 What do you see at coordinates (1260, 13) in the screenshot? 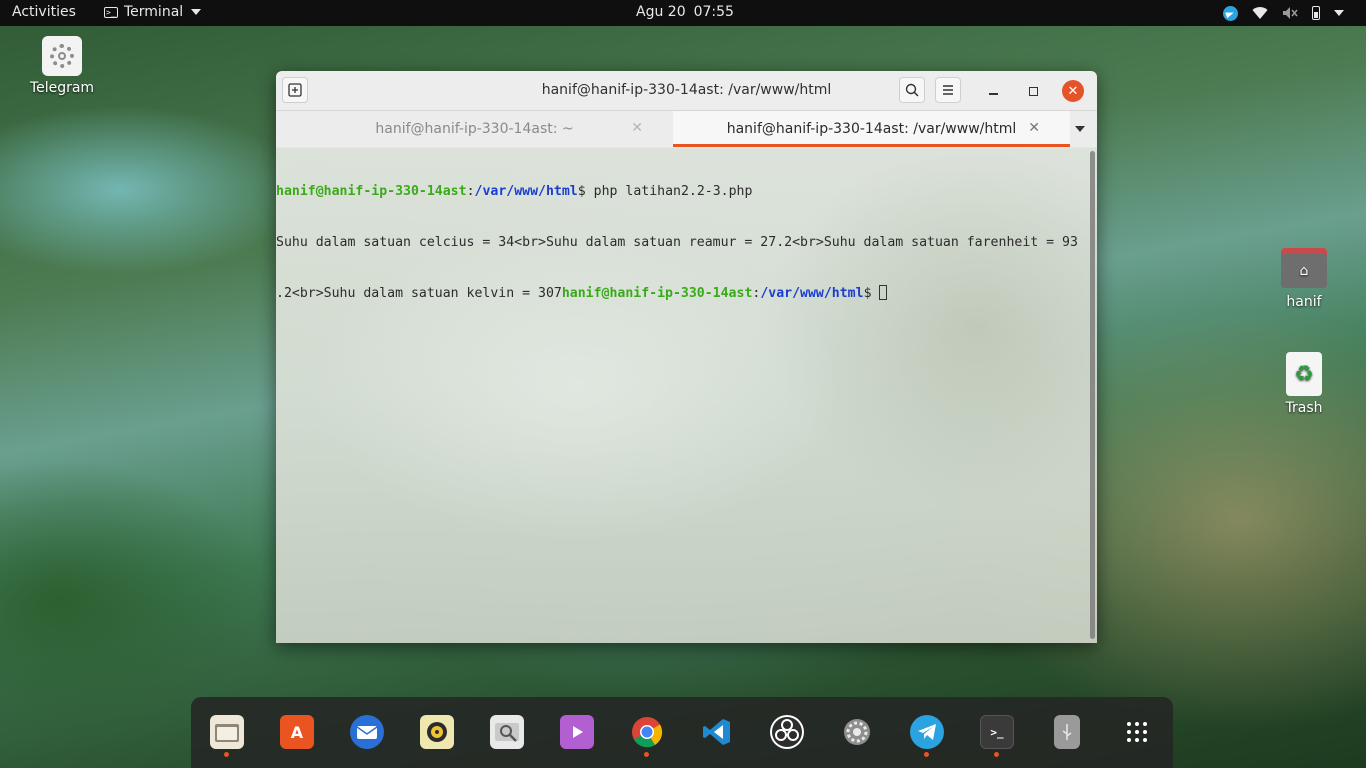
I see `wifi-icon` at bounding box center [1260, 13].